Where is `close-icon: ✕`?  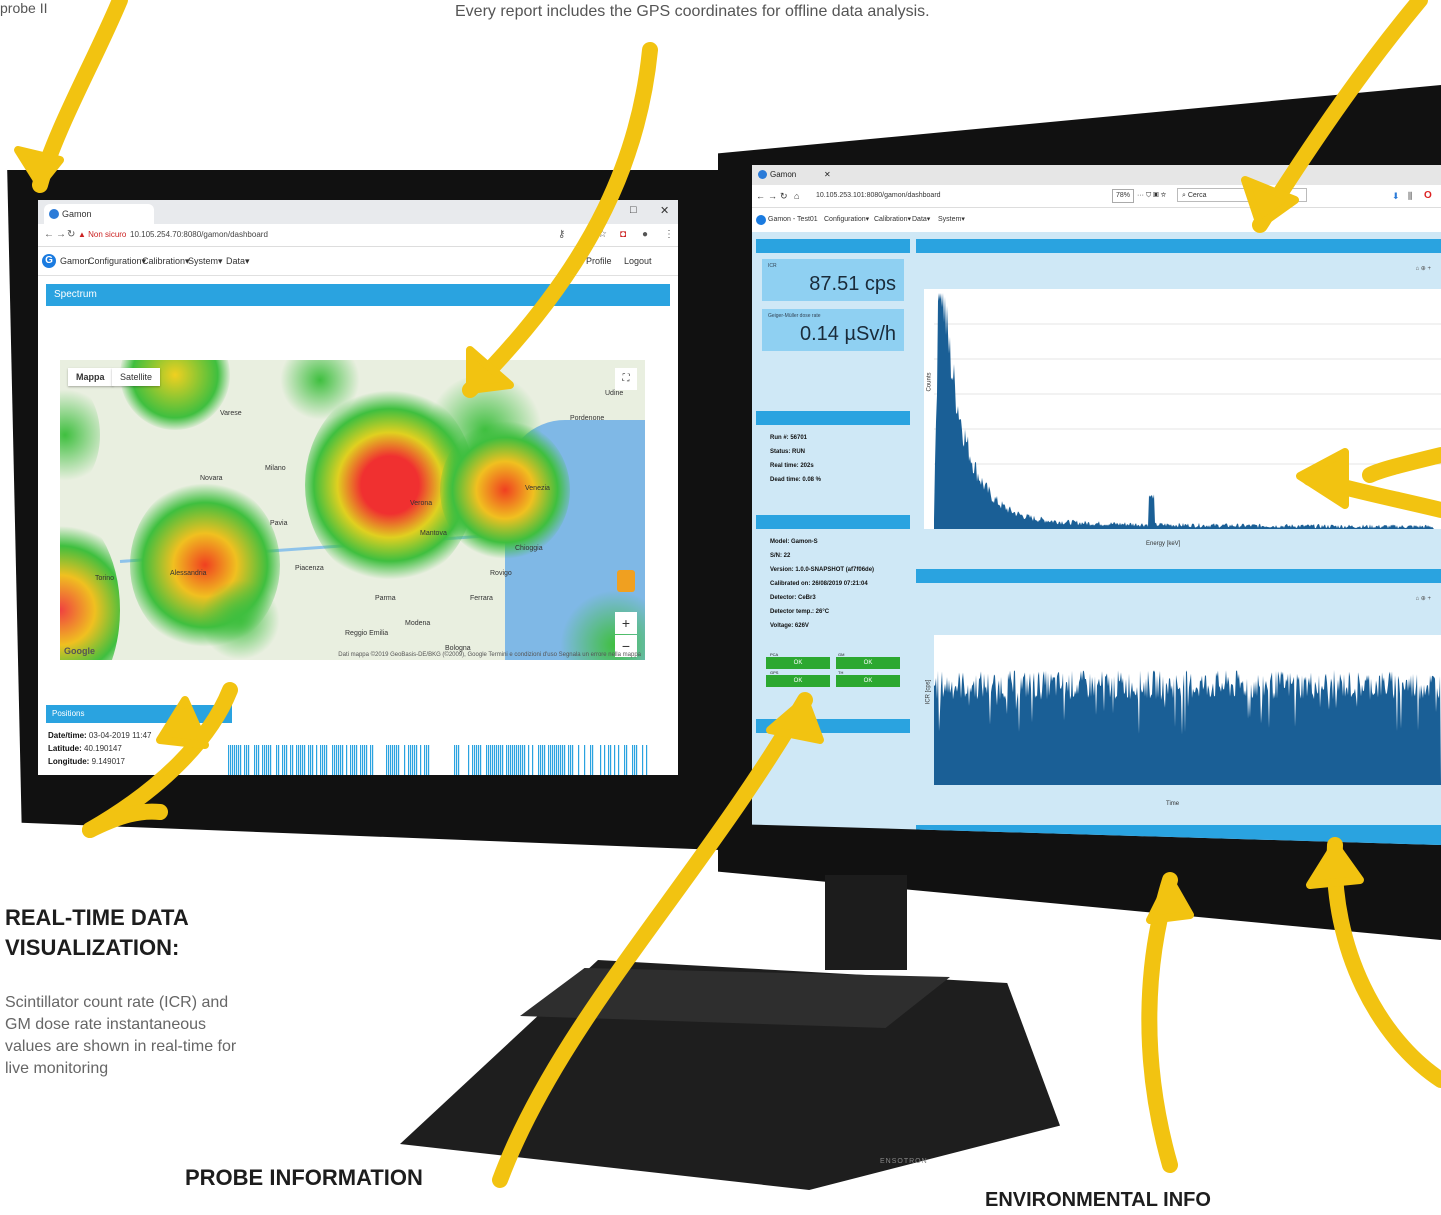
close-icon: ✕ is located at coordinates (664, 210).